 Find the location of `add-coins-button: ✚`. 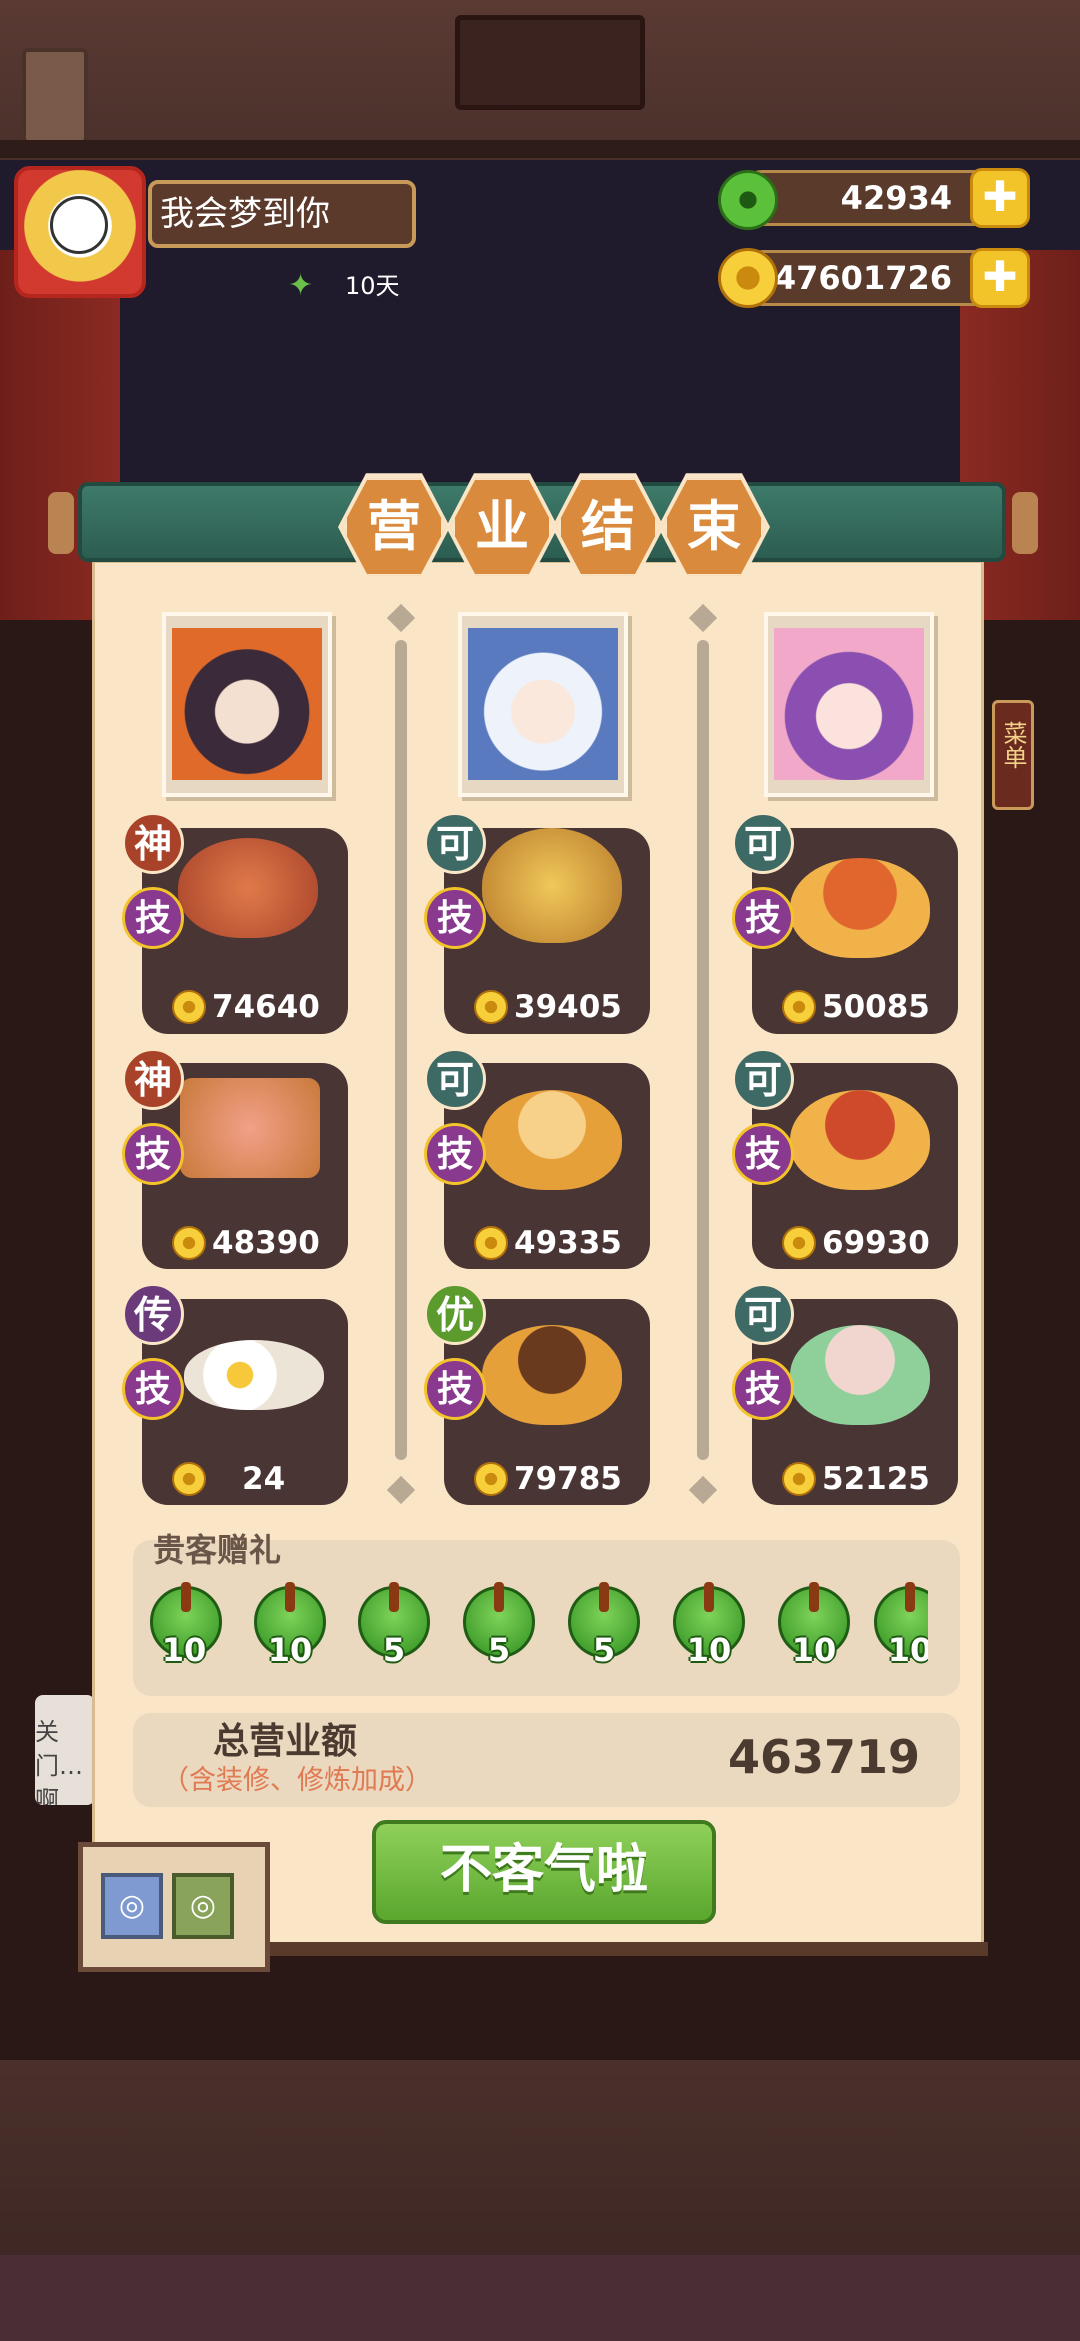

add-coins-button: ✚ is located at coordinates (1000, 278).